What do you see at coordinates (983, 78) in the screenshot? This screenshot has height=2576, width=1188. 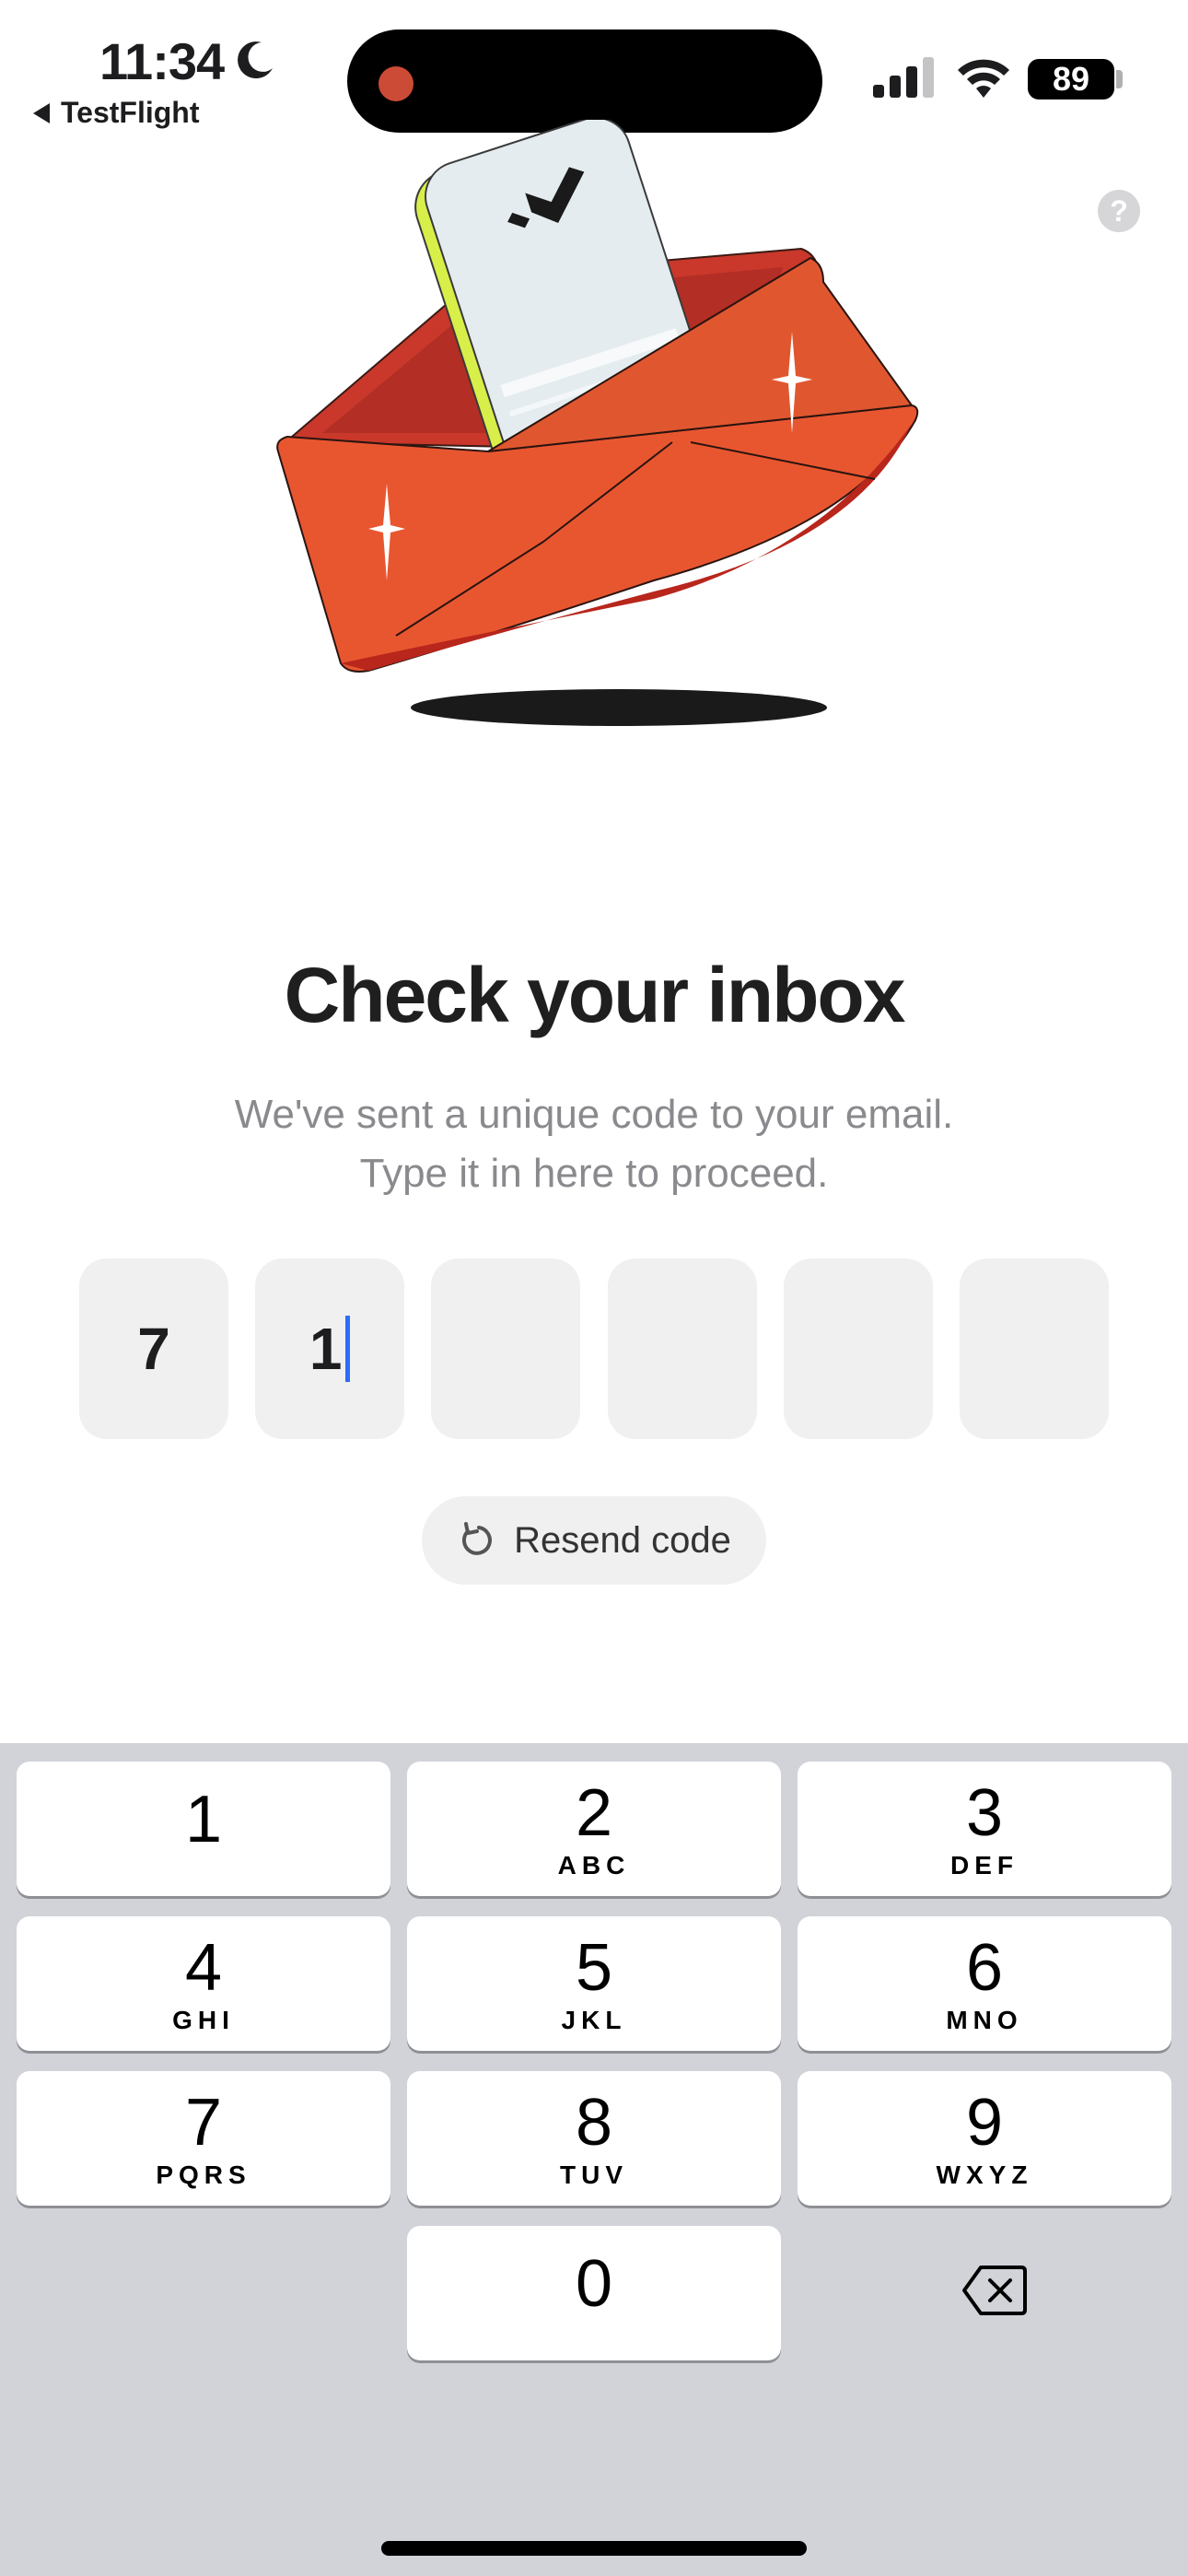 I see `wifi-icon` at bounding box center [983, 78].